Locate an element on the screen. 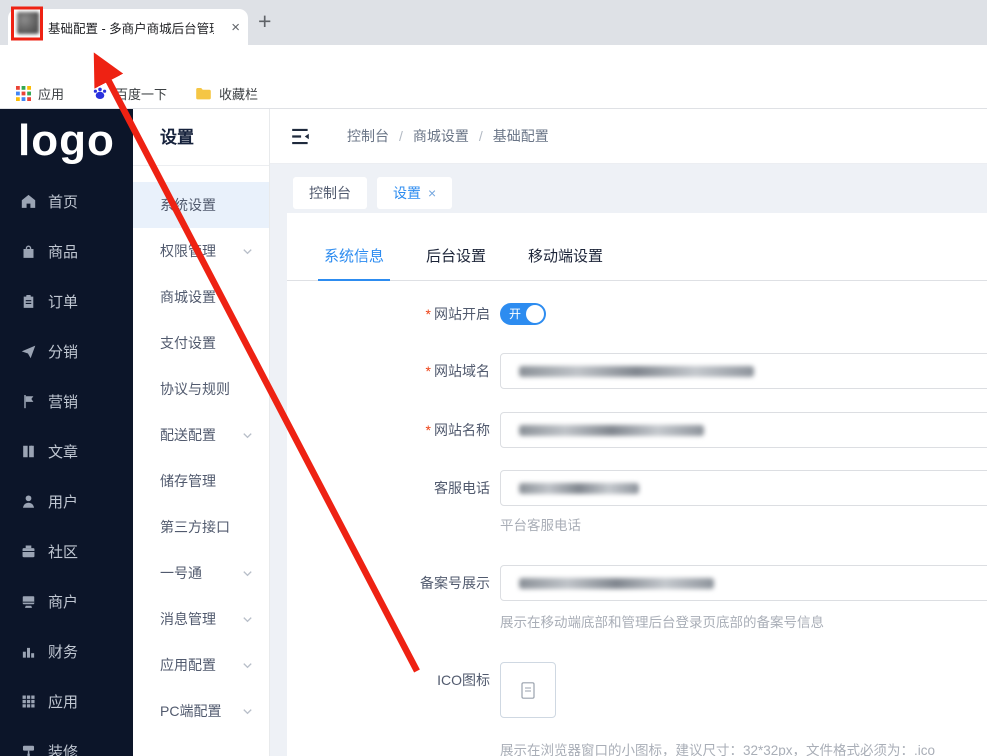  sidebar-item-orders: 订单 is located at coordinates (66, 301).